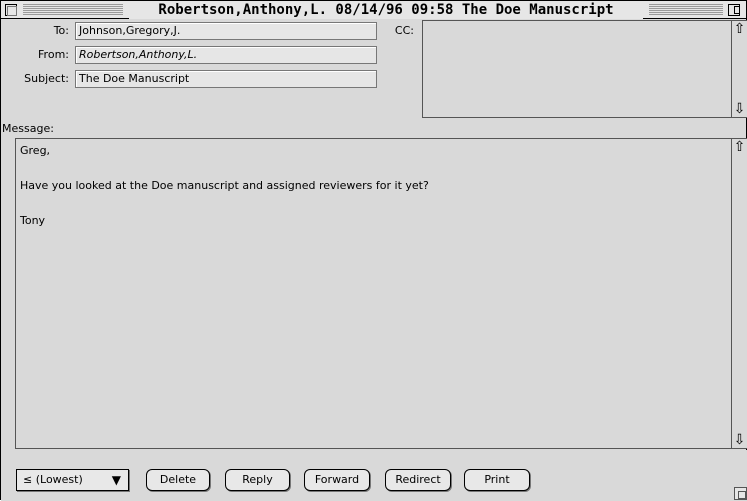  Describe the element at coordinates (116, 480) in the screenshot. I see `chevron-down-icon: ▼` at that location.